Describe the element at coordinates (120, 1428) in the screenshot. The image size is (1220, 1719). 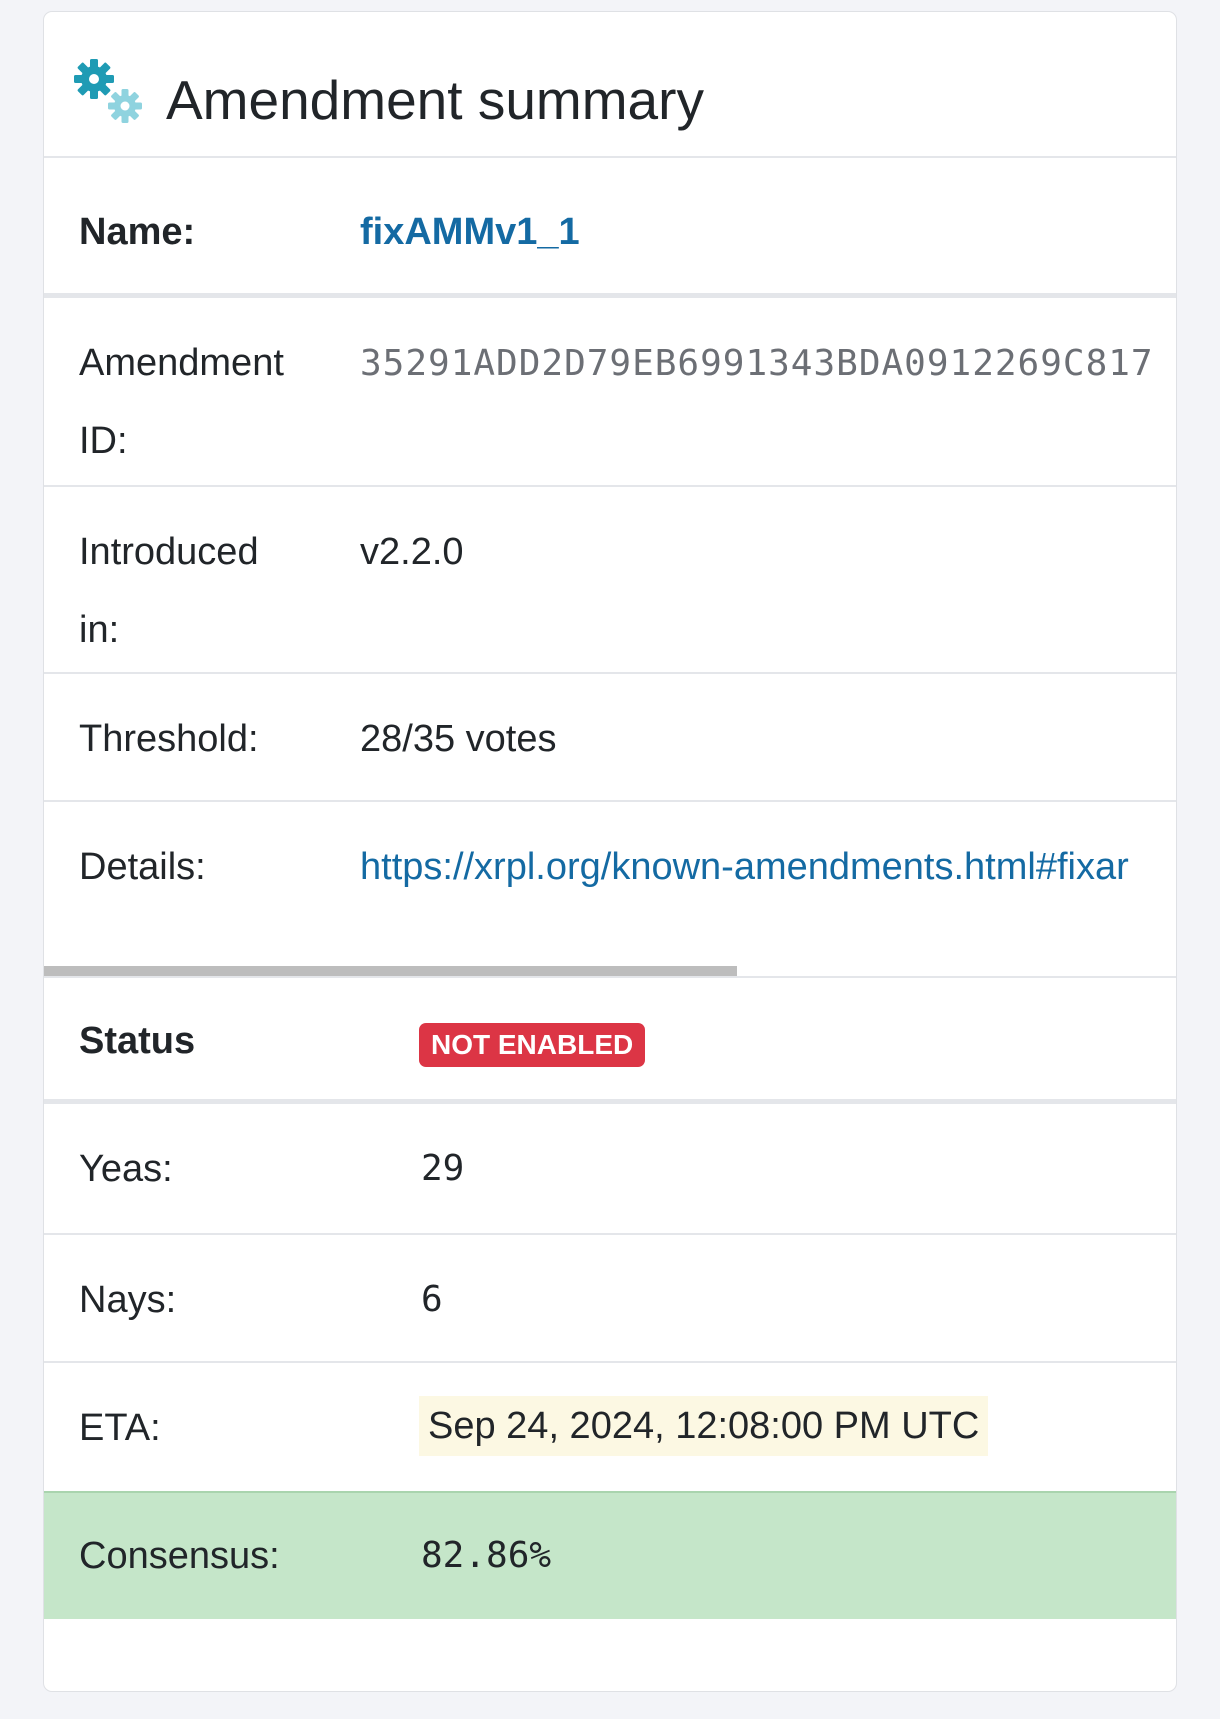
I see `eta-label: ETA:` at that location.